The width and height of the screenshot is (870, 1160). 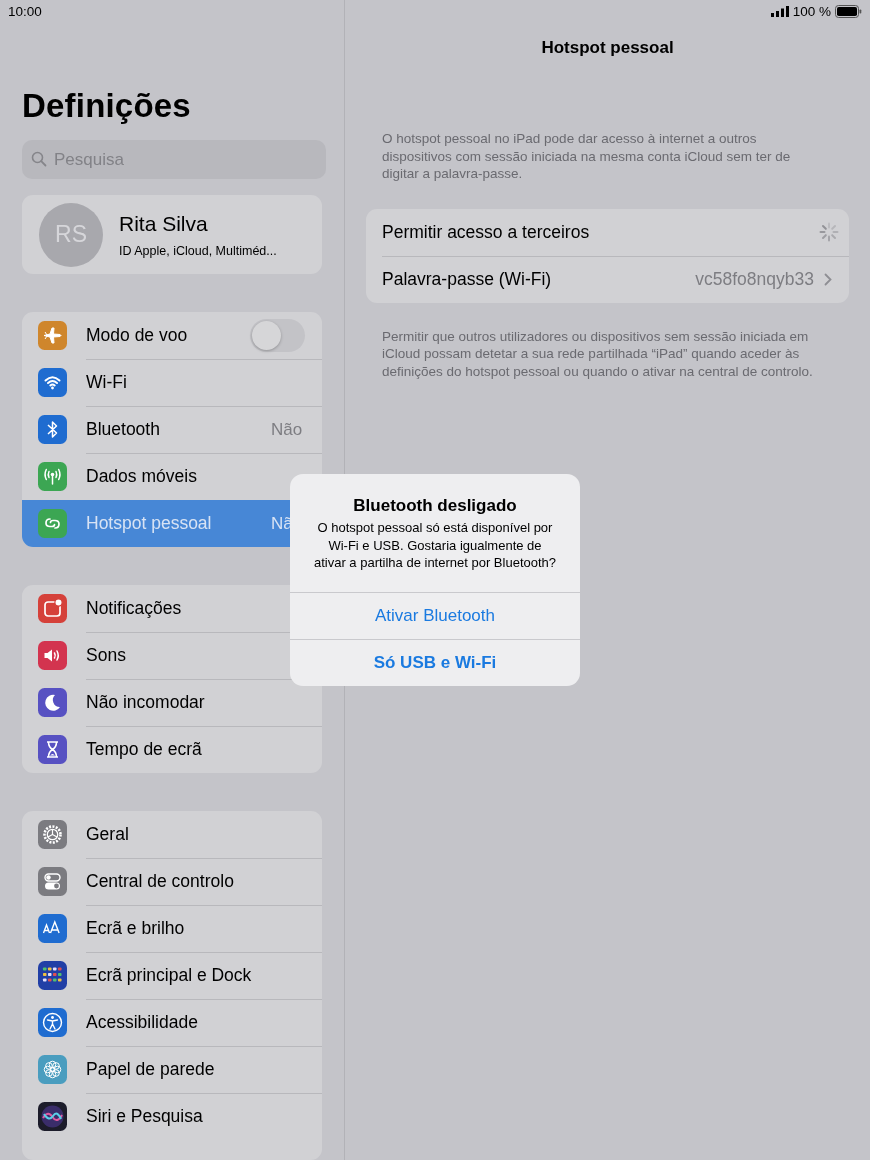 What do you see at coordinates (144, 749) in the screenshot?
I see `item-label: Tempo de ecrã` at bounding box center [144, 749].